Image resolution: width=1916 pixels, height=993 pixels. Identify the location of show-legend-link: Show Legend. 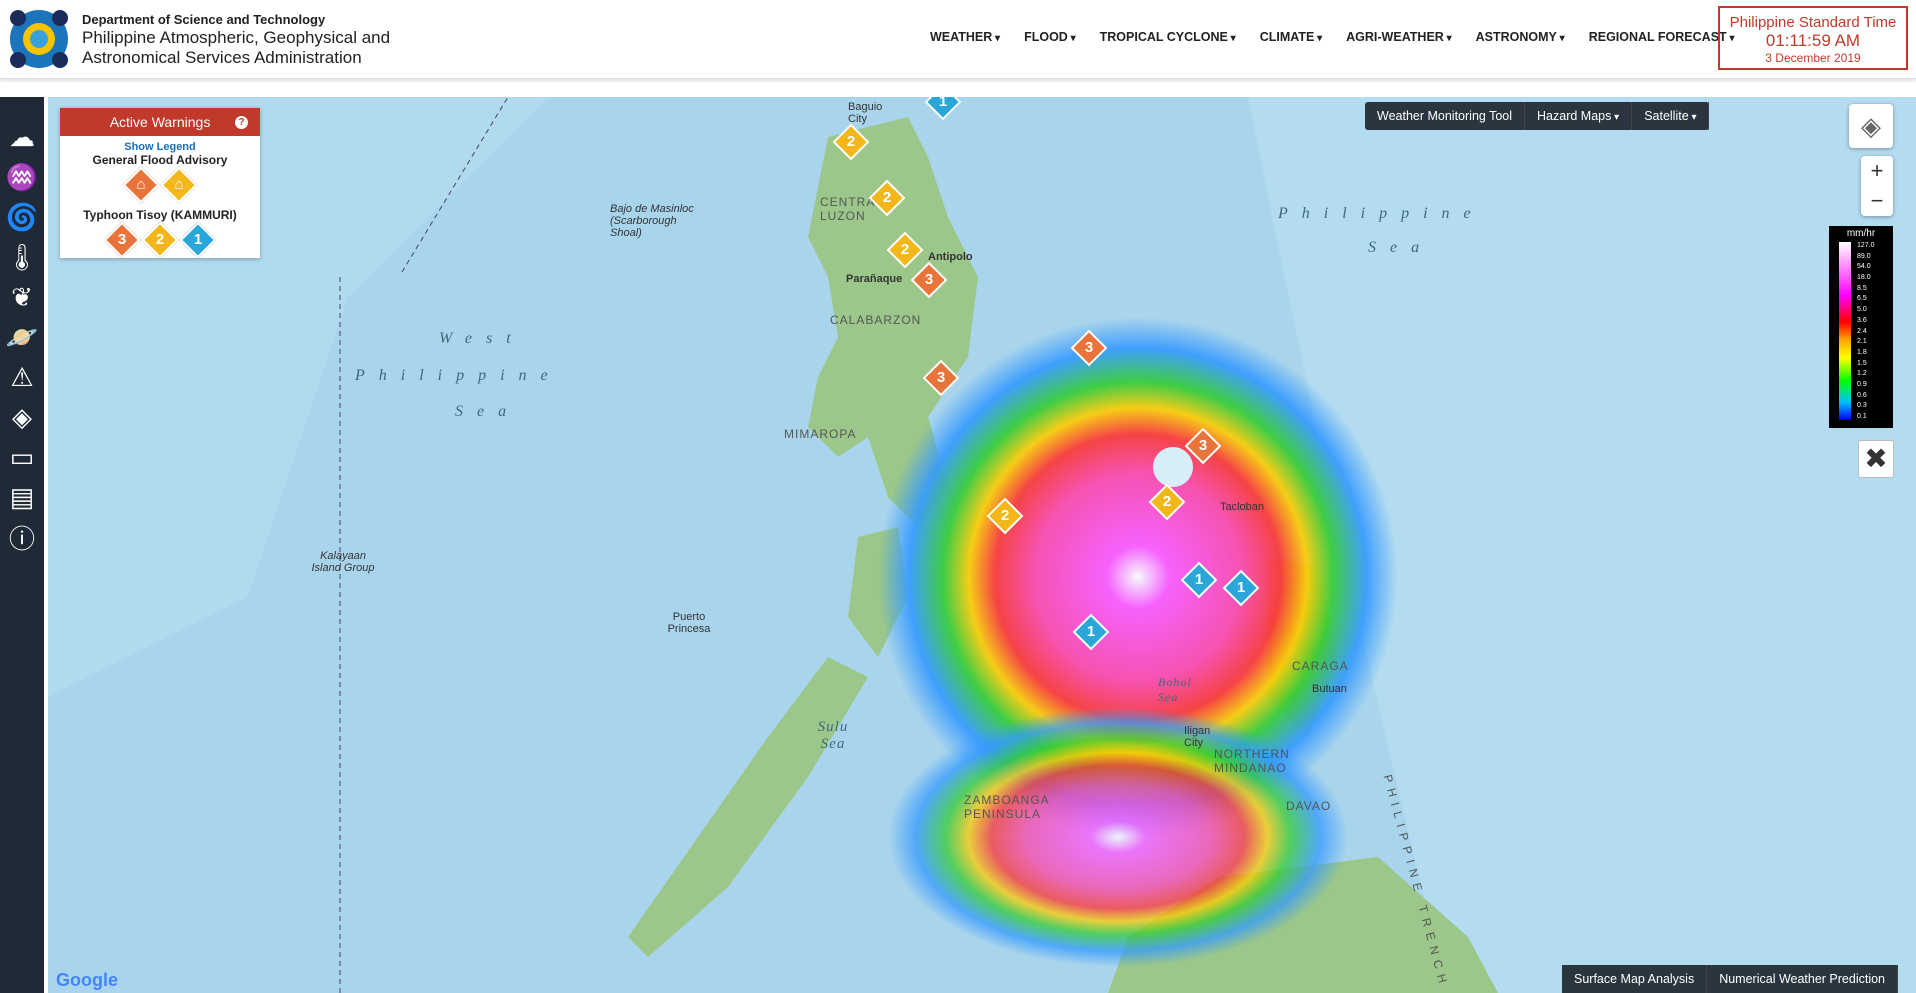
(160, 147).